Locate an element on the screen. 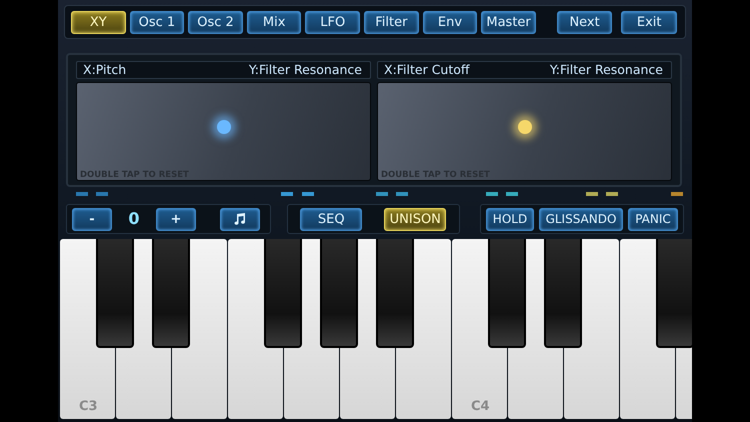 The image size is (750, 422). tab: Filter is located at coordinates (391, 22).